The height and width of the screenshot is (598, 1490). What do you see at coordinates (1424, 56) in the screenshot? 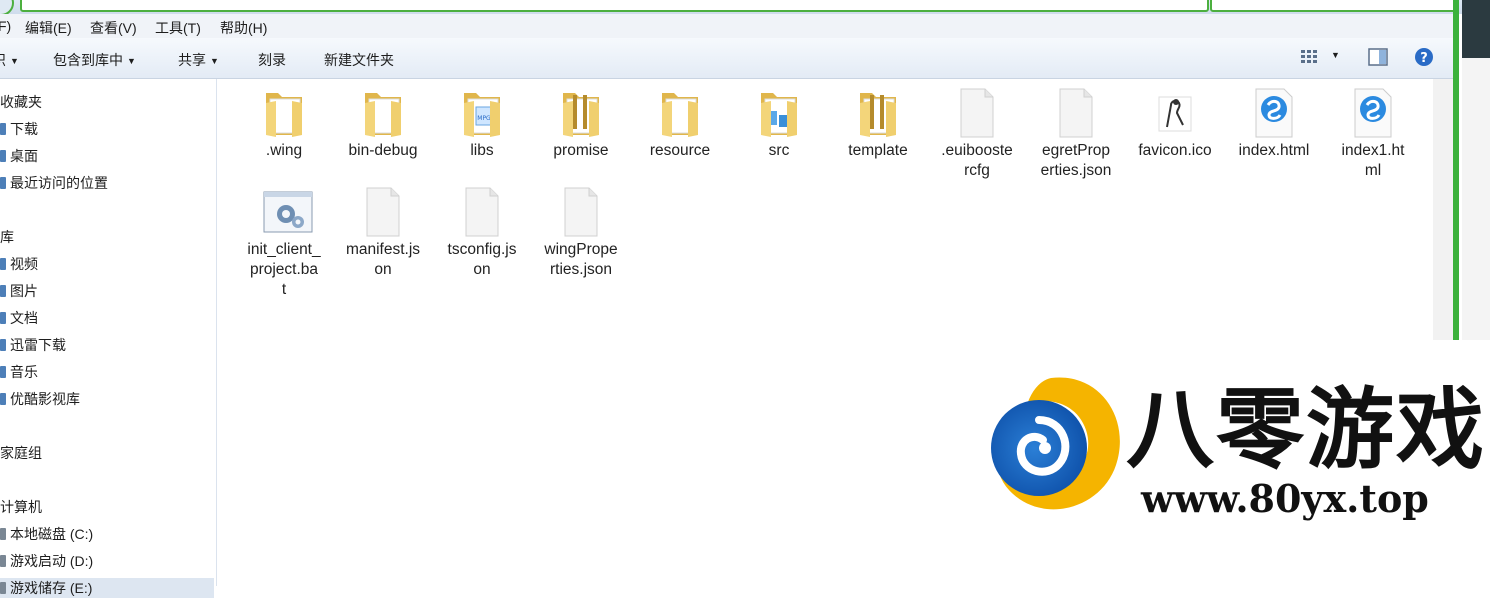
I see `help-icon: ?` at bounding box center [1424, 56].